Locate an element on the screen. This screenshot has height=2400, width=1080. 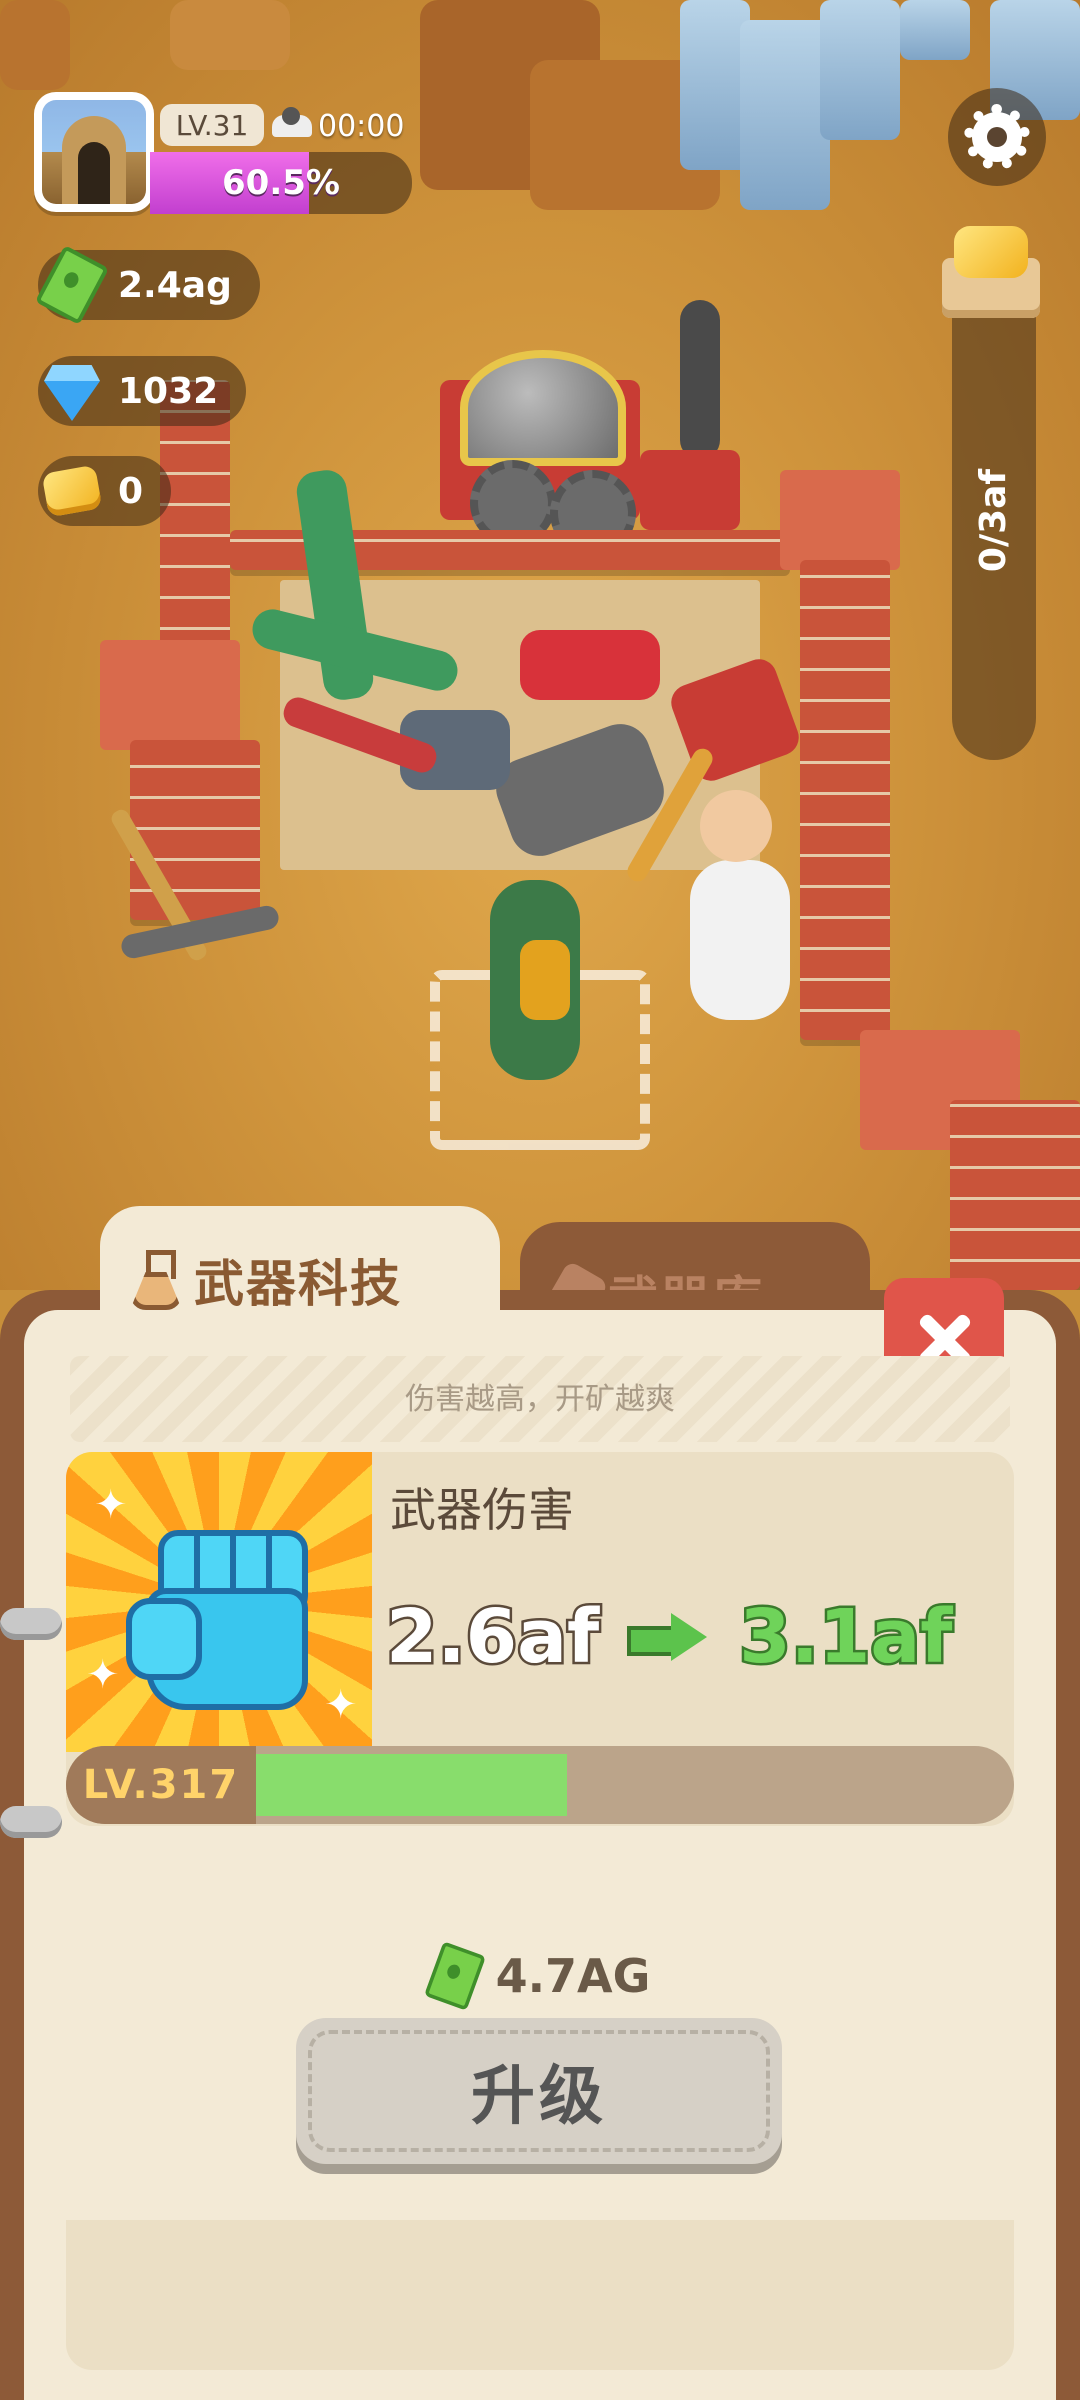
settings-button is located at coordinates (997, 137).